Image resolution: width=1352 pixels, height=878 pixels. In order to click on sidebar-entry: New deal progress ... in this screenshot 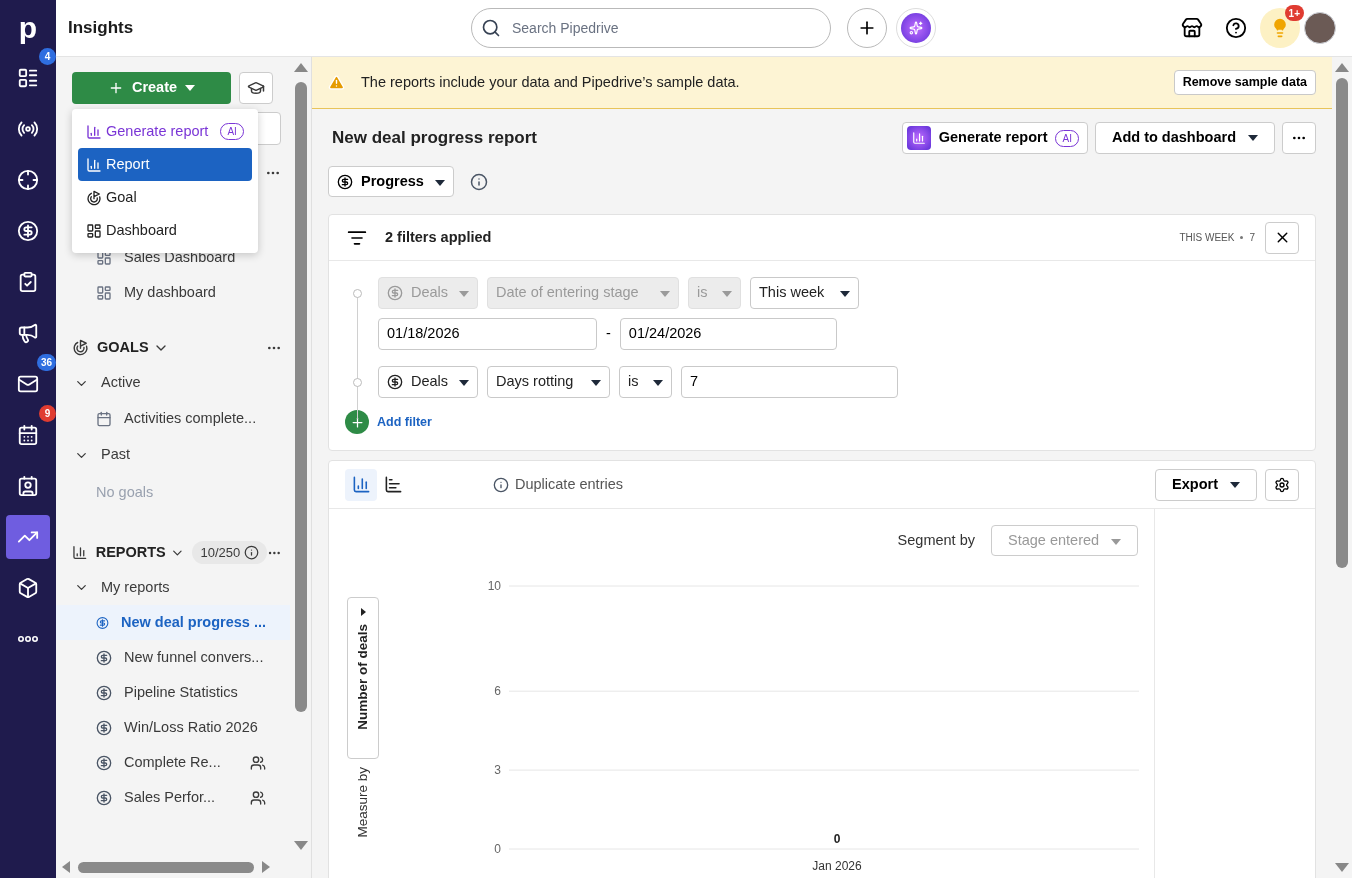, I will do `click(173, 622)`.